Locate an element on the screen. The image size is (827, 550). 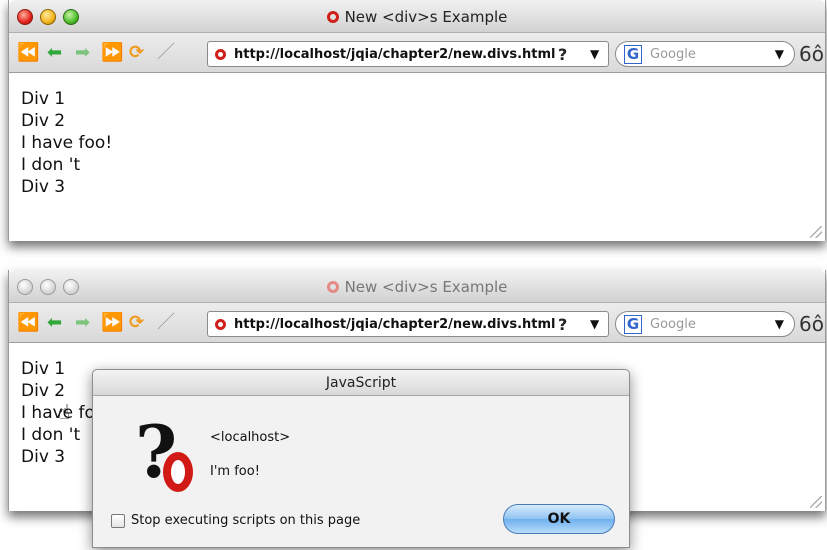
div-line: I don 't is located at coordinates (51, 165).